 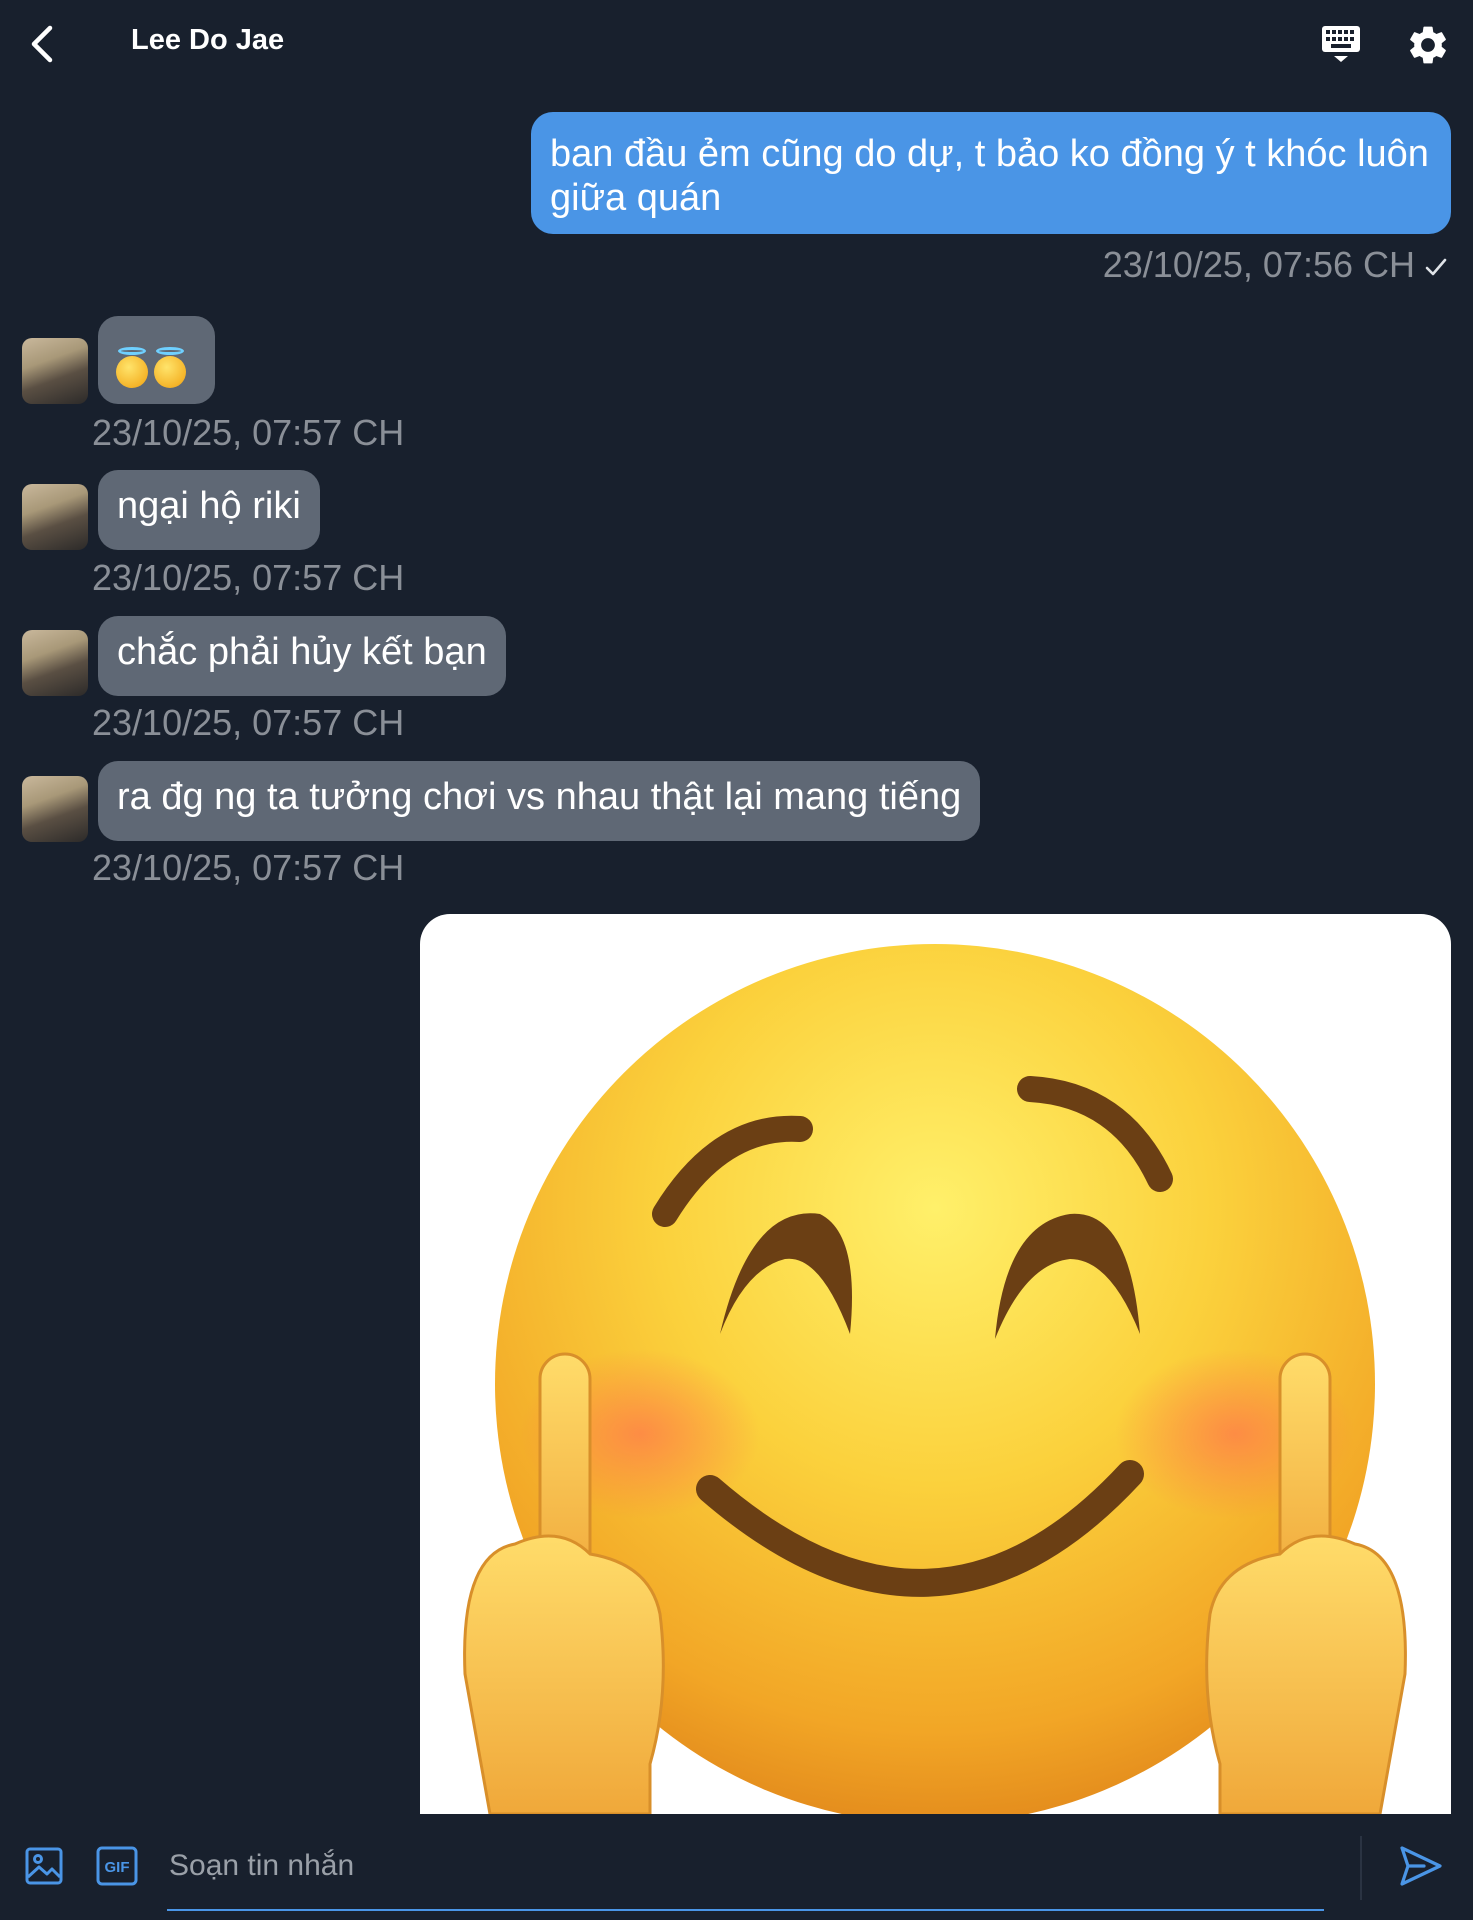 What do you see at coordinates (736, 44) in the screenshot?
I see `chat-header: Lee Do Jae` at bounding box center [736, 44].